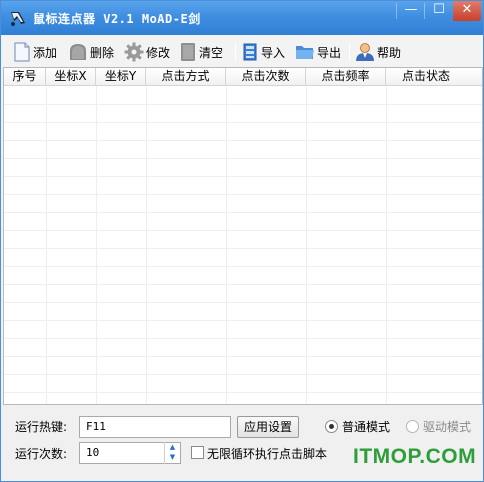 The width and height of the screenshot is (484, 482). What do you see at coordinates (78, 52) in the screenshot?
I see `delete-icon` at bounding box center [78, 52].